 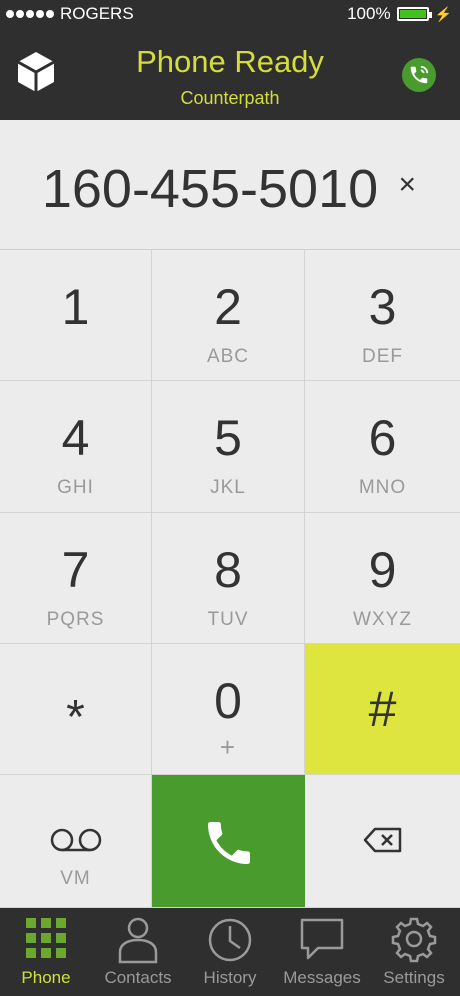 I want to click on battery-percent: 100%, so click(x=369, y=13).